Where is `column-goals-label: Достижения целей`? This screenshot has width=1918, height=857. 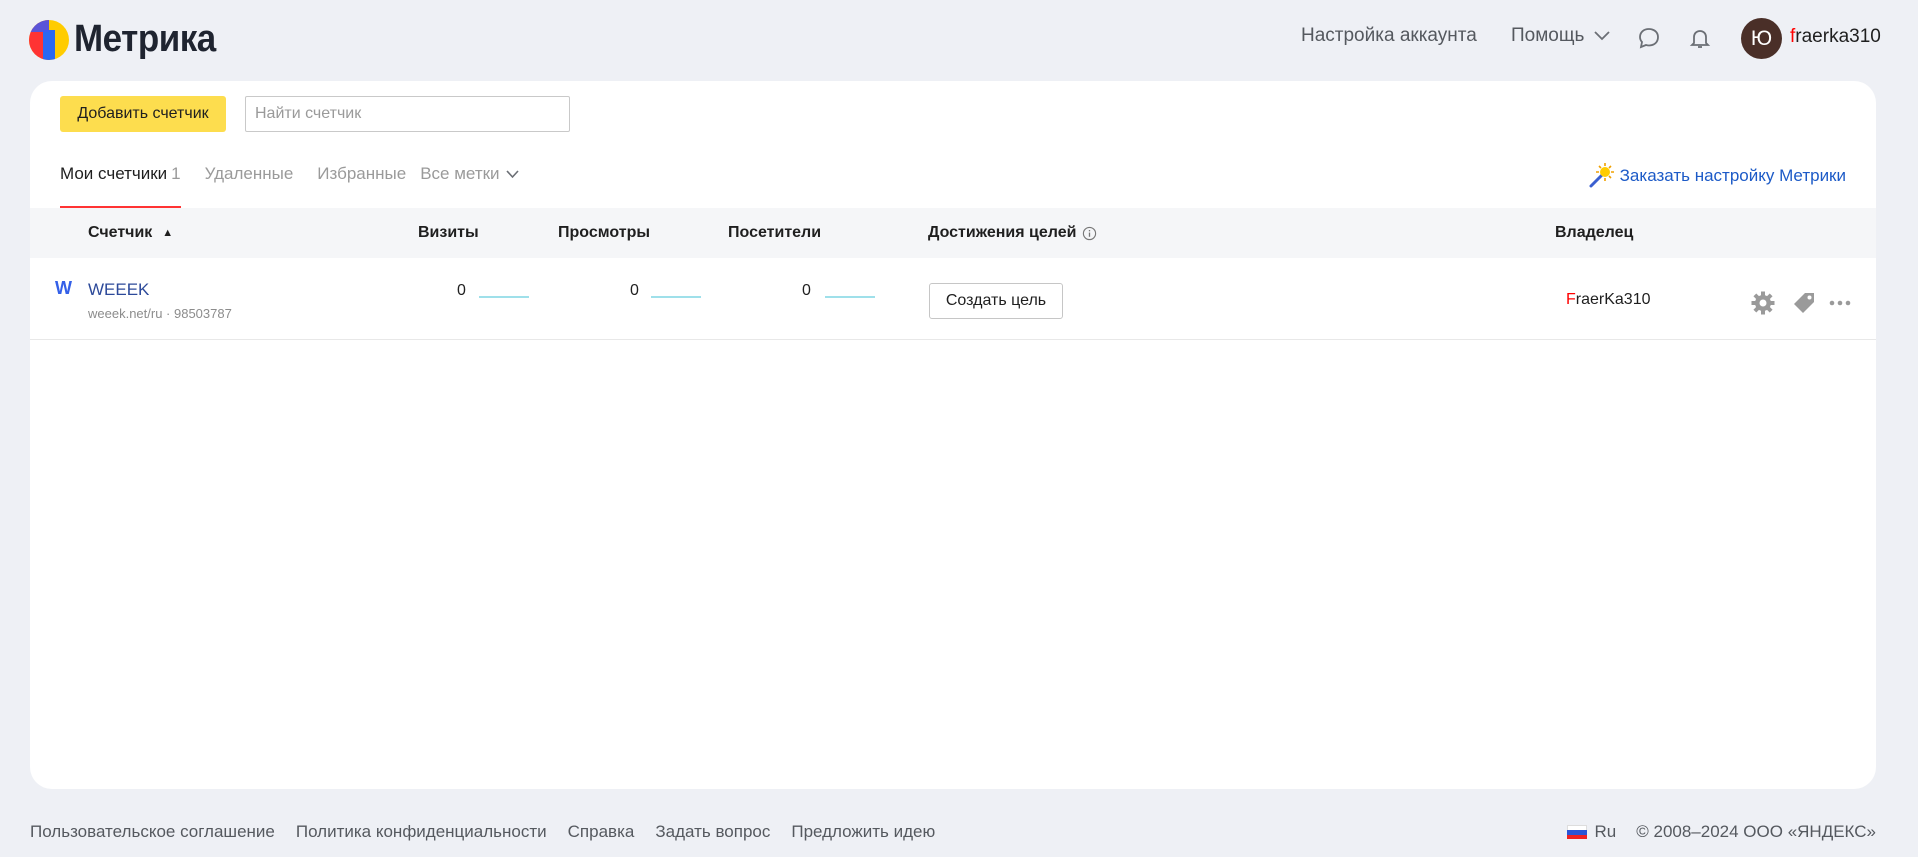
column-goals-label: Достижения целей is located at coordinates (1002, 232).